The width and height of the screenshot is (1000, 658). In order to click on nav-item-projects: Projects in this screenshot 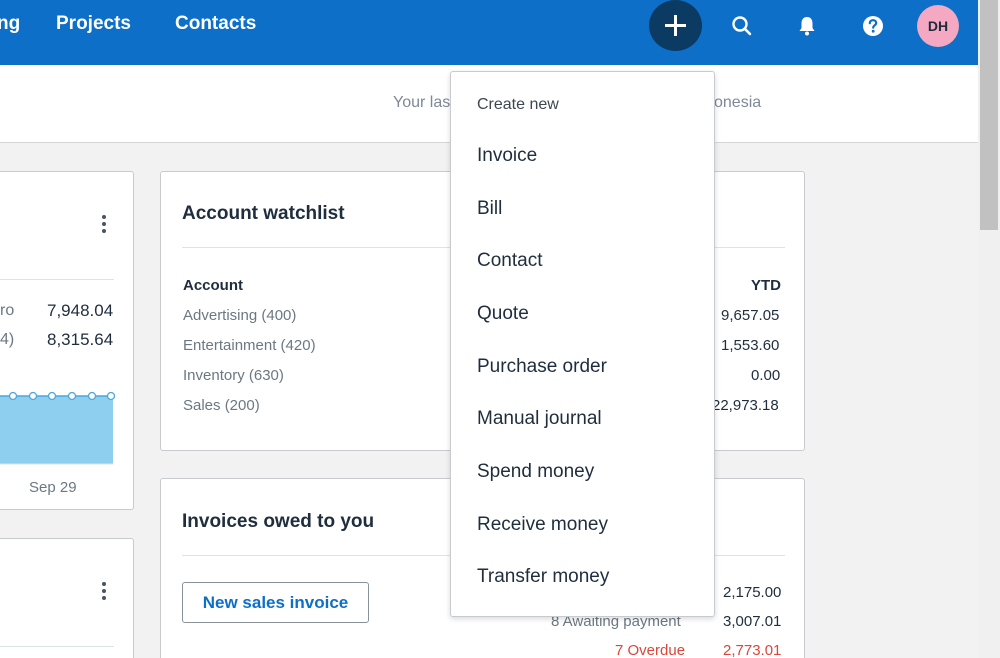, I will do `click(93, 24)`.